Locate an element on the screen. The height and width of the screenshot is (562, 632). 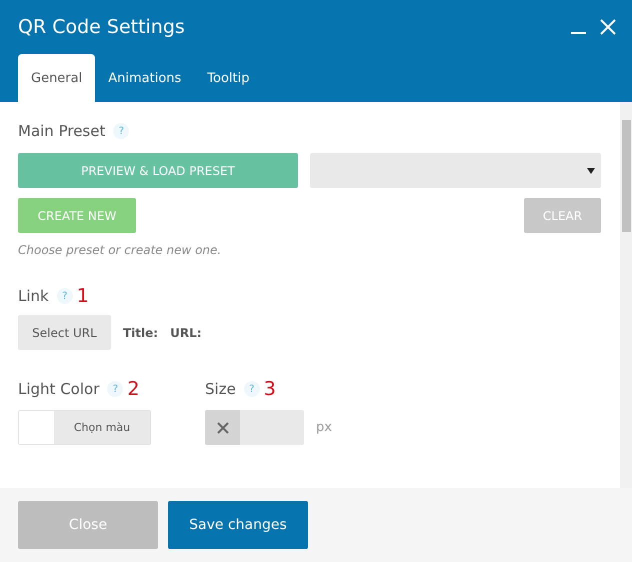
dropdown-caret-icon is located at coordinates (591, 171).